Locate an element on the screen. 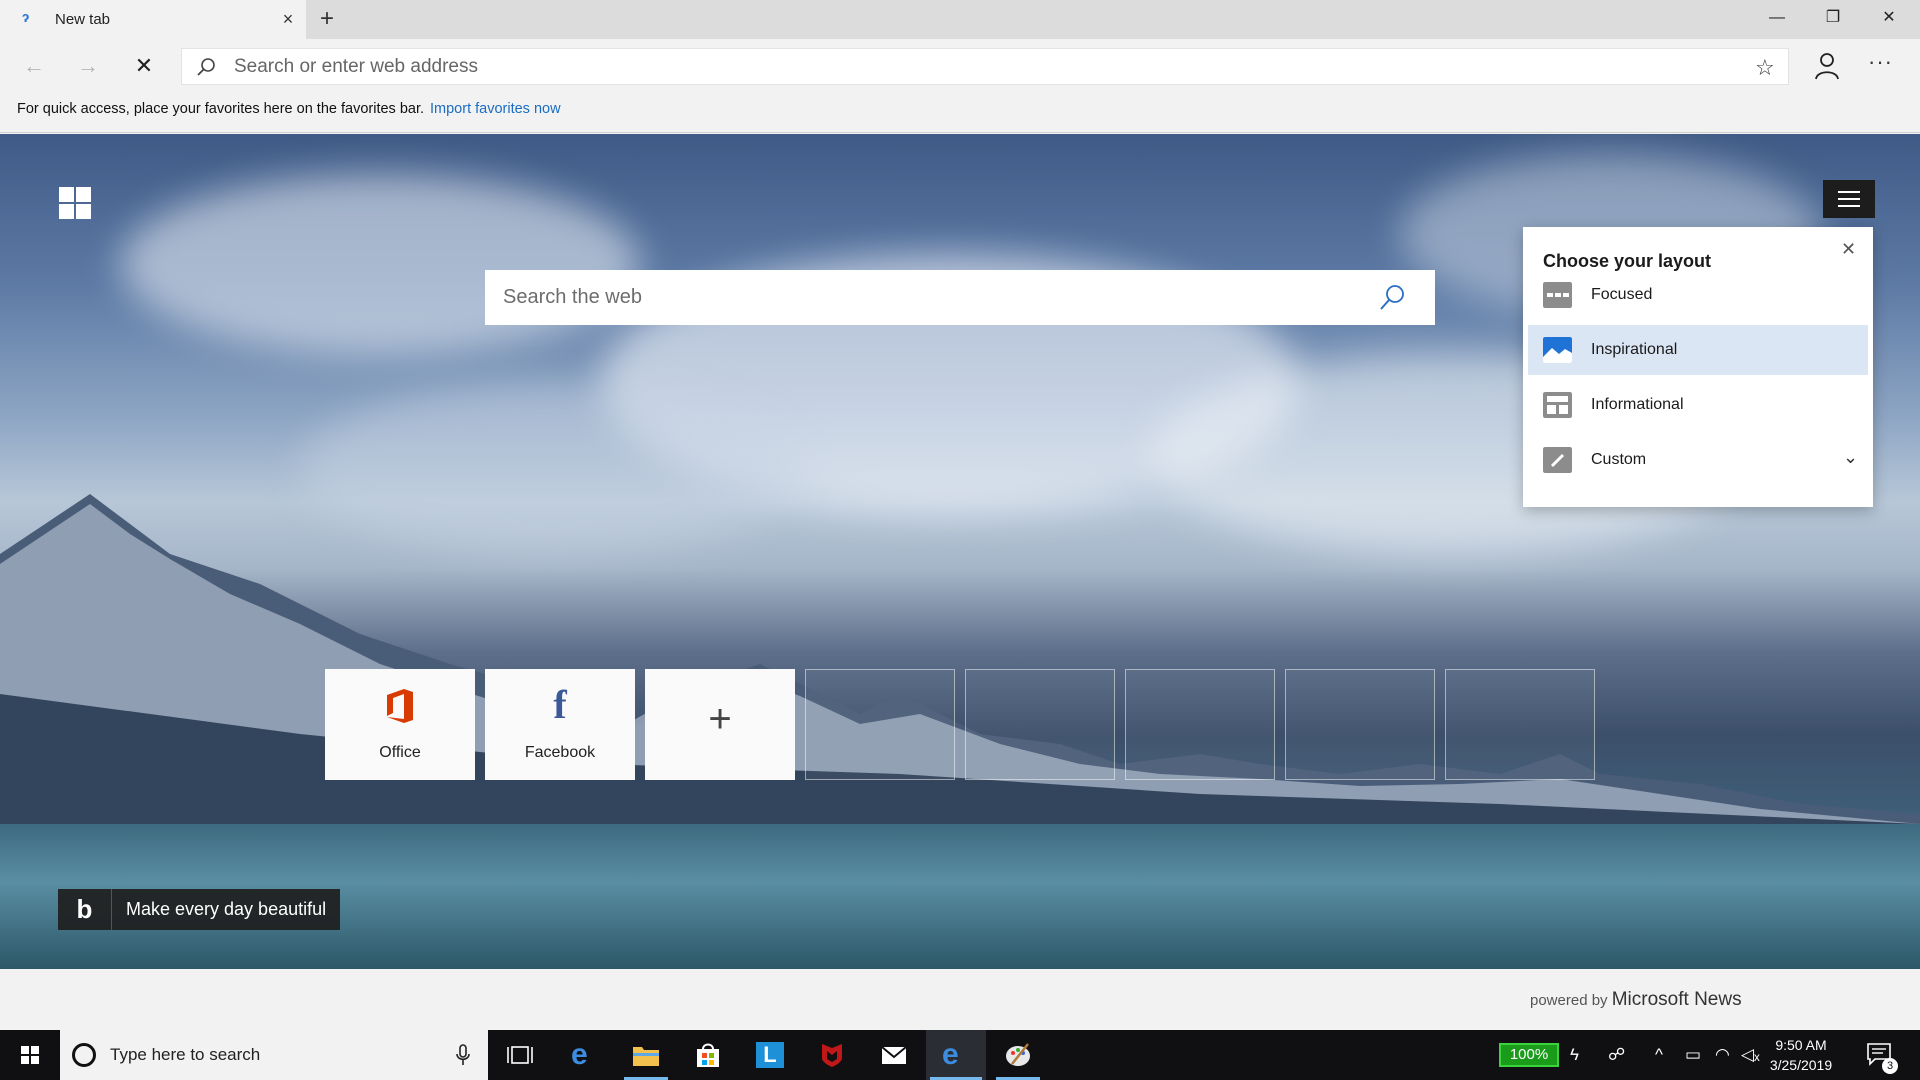 The width and height of the screenshot is (1920, 1080). minimize-button: — is located at coordinates (1777, 18).